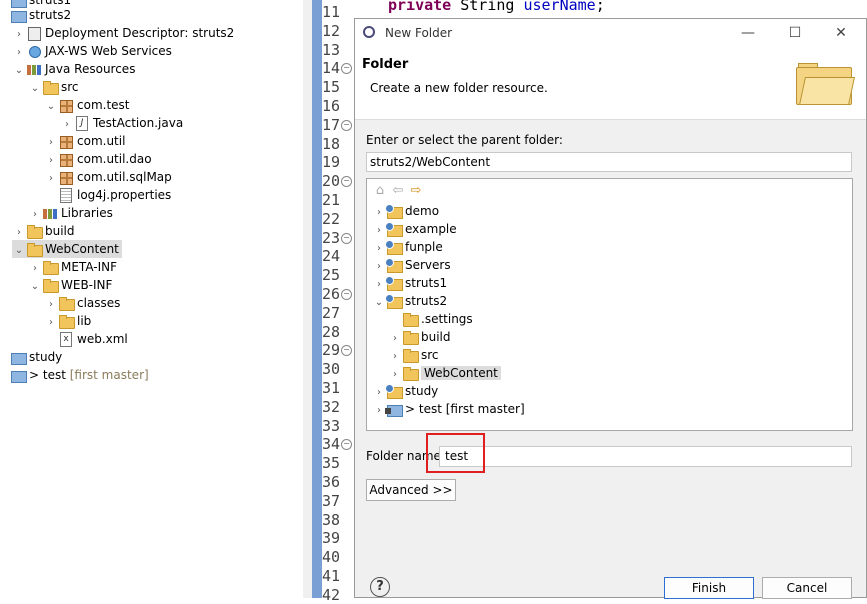  Describe the element at coordinates (405, 391) in the screenshot. I see `tree-item: › study` at that location.